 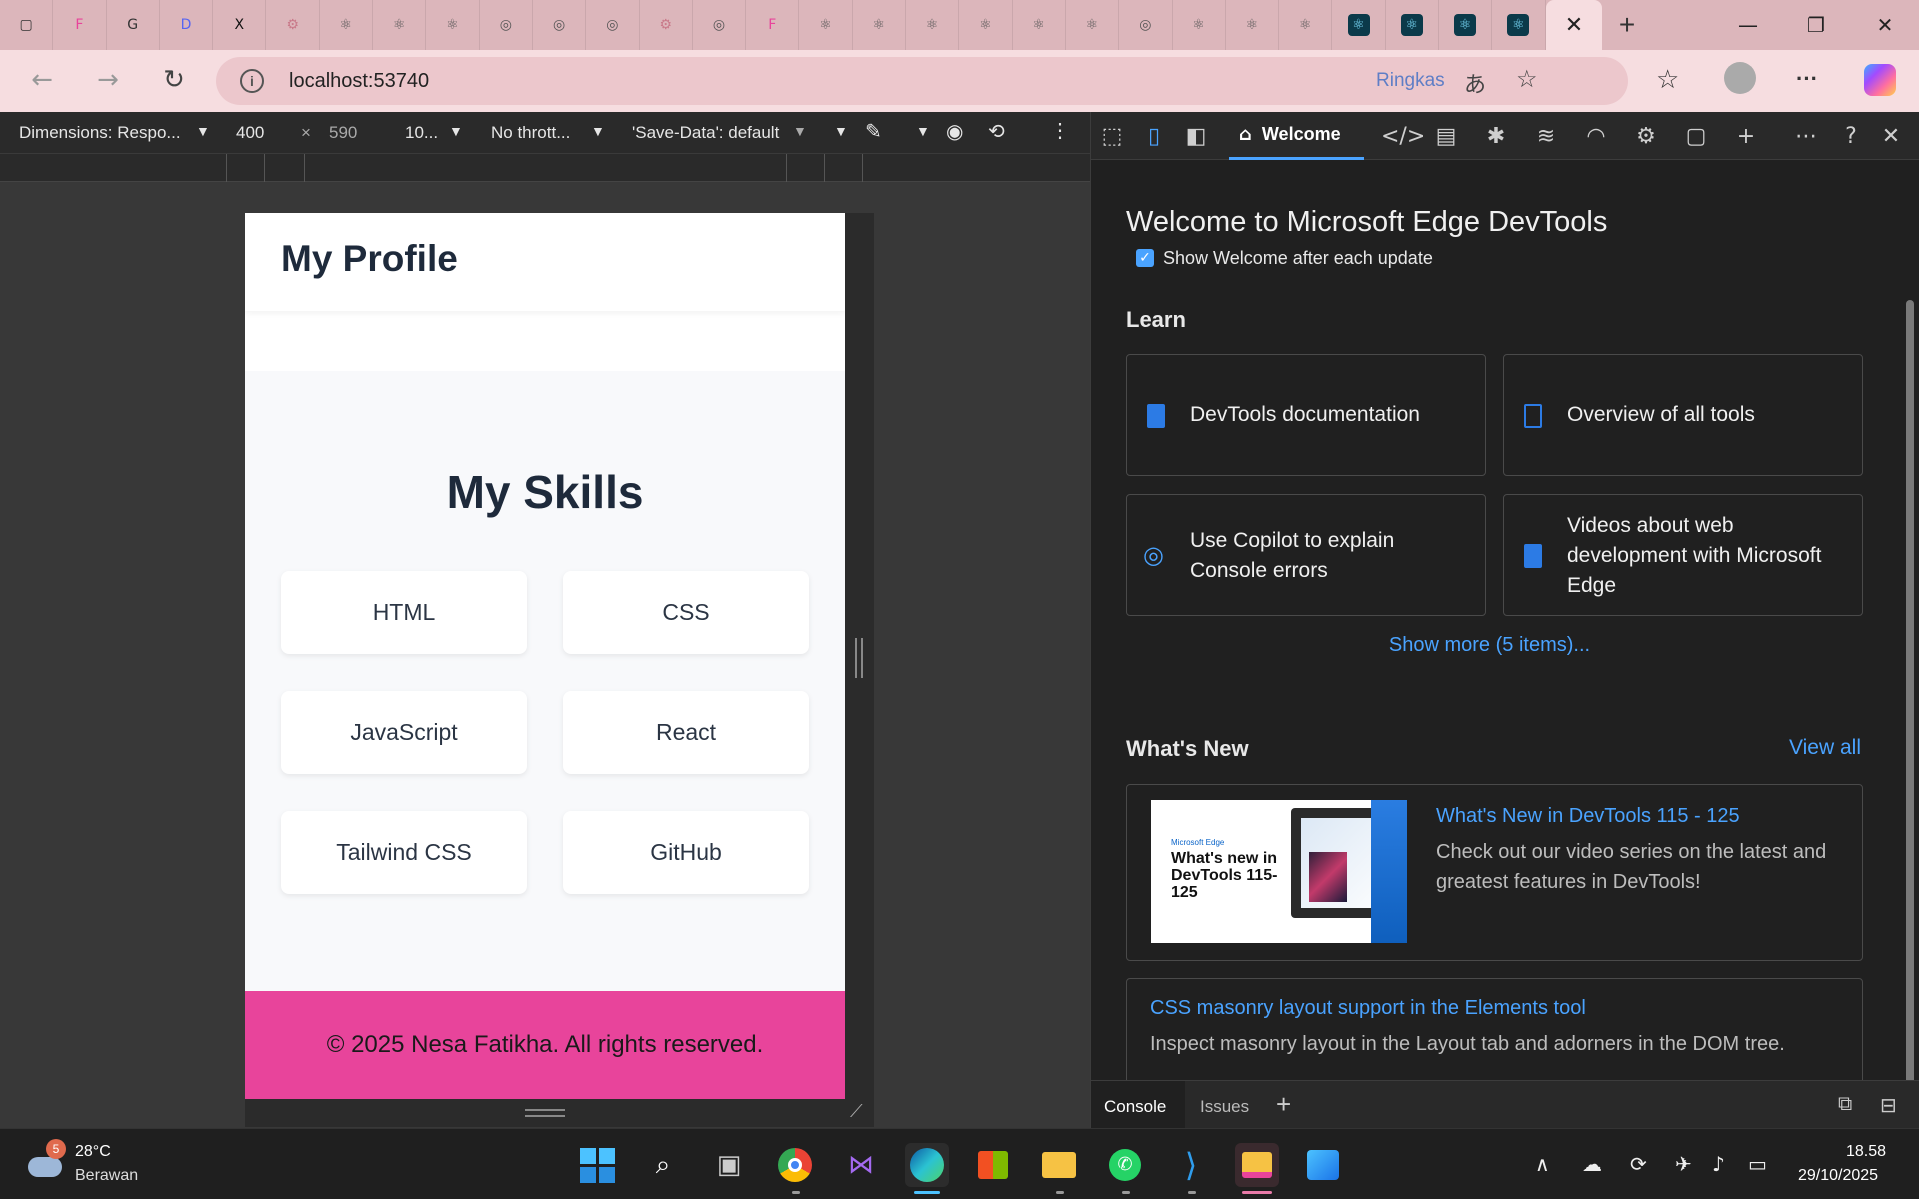 I want to click on network-icon: ≋, so click(x=1546, y=137).